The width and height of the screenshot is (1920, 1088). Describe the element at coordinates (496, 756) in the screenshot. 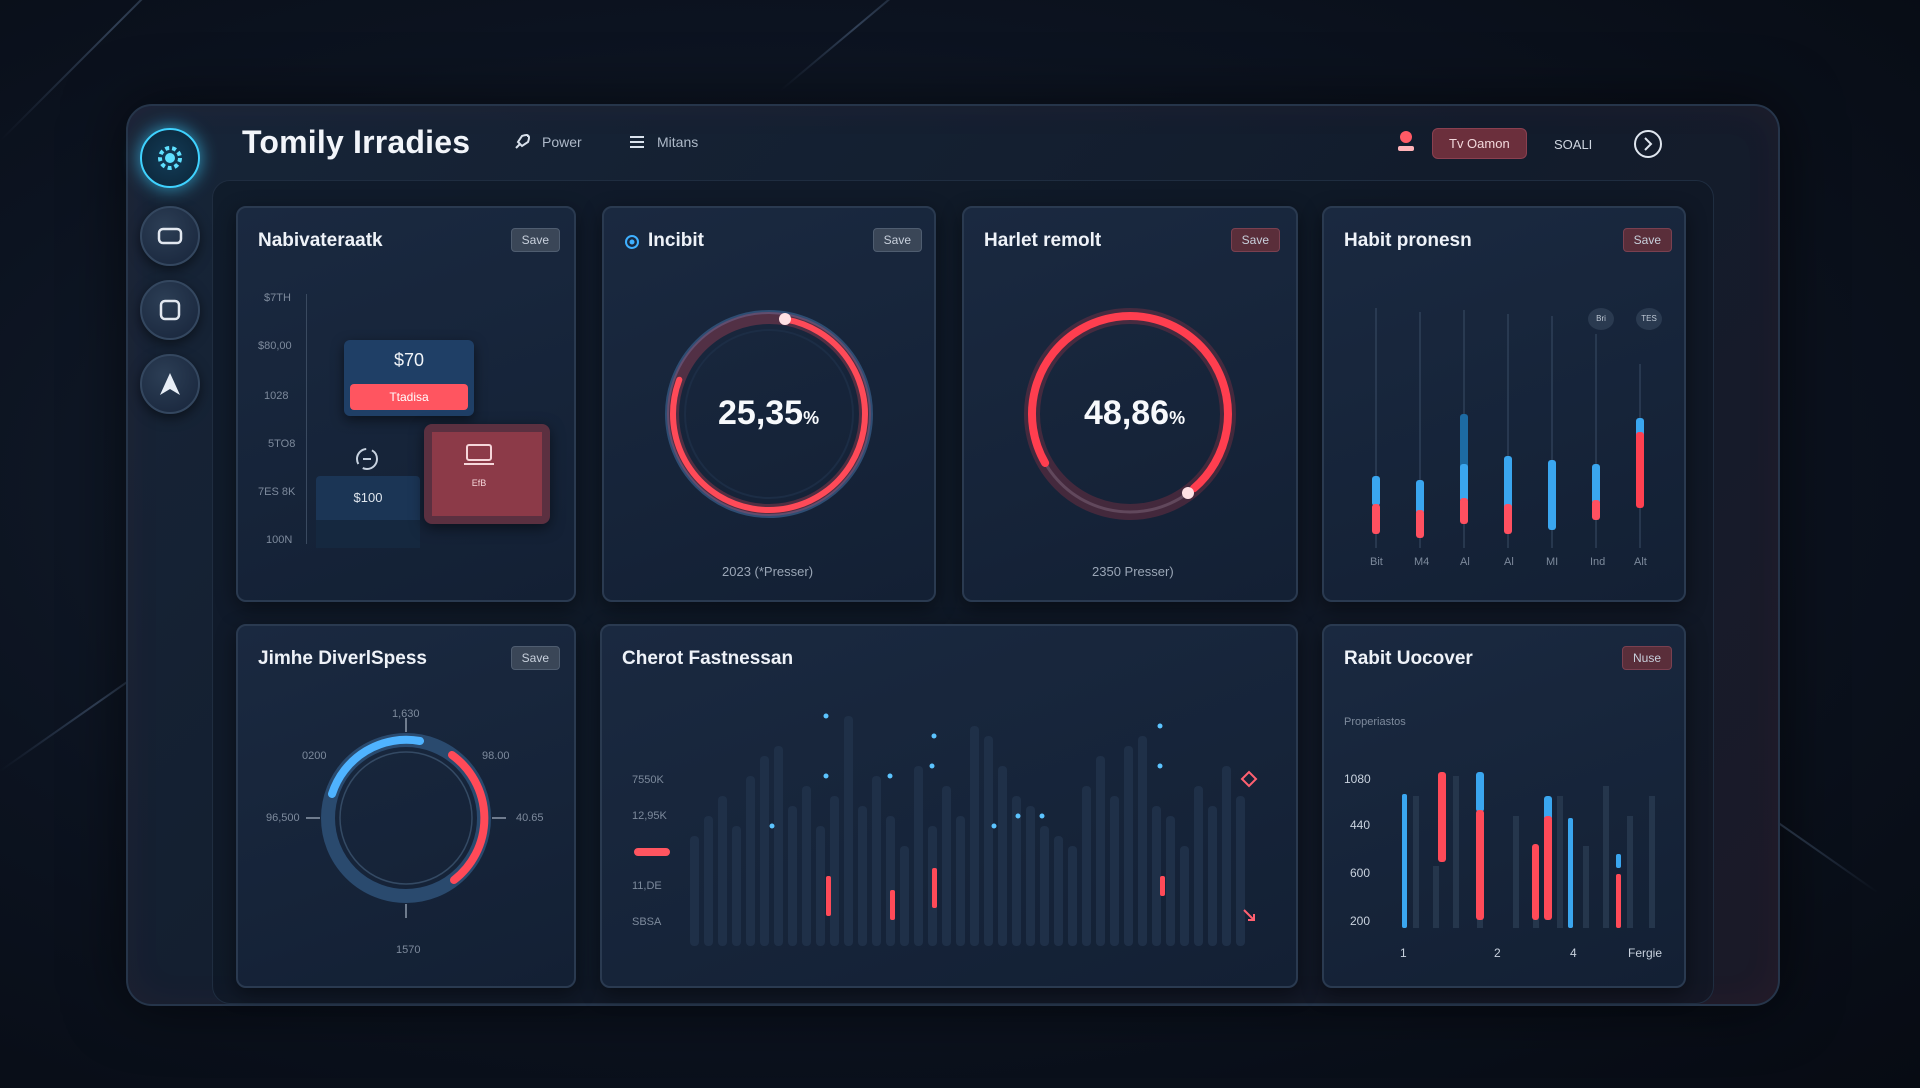

I see `gauge-tick-label: 98.00` at that location.